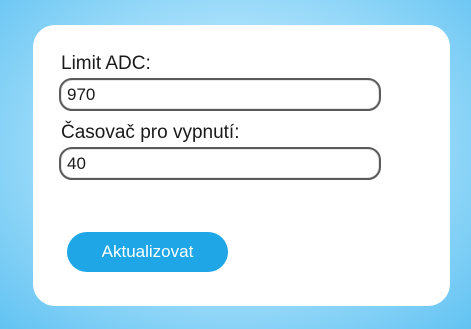  Describe the element at coordinates (220, 163) in the screenshot. I see `shutdown-timer-input` at that location.